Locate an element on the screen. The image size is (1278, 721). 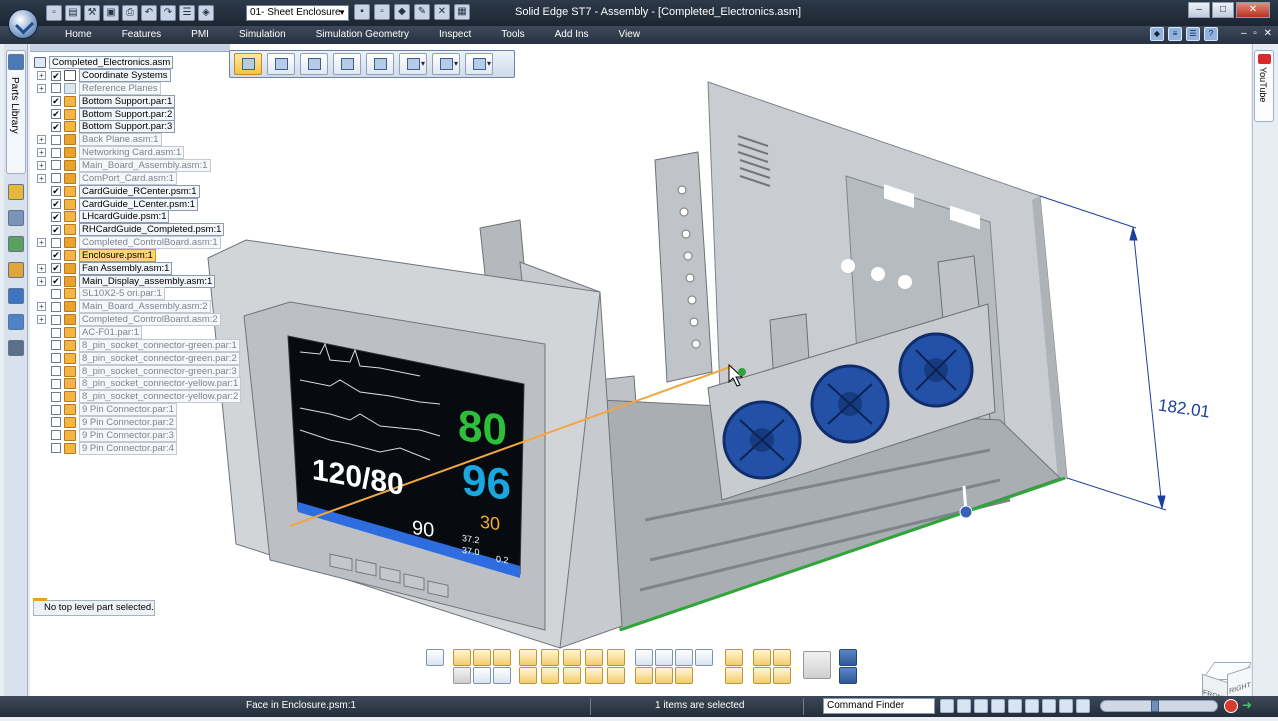
tree-item: 8_pin_socket_connector-green.par:2 is located at coordinates (135, 358).